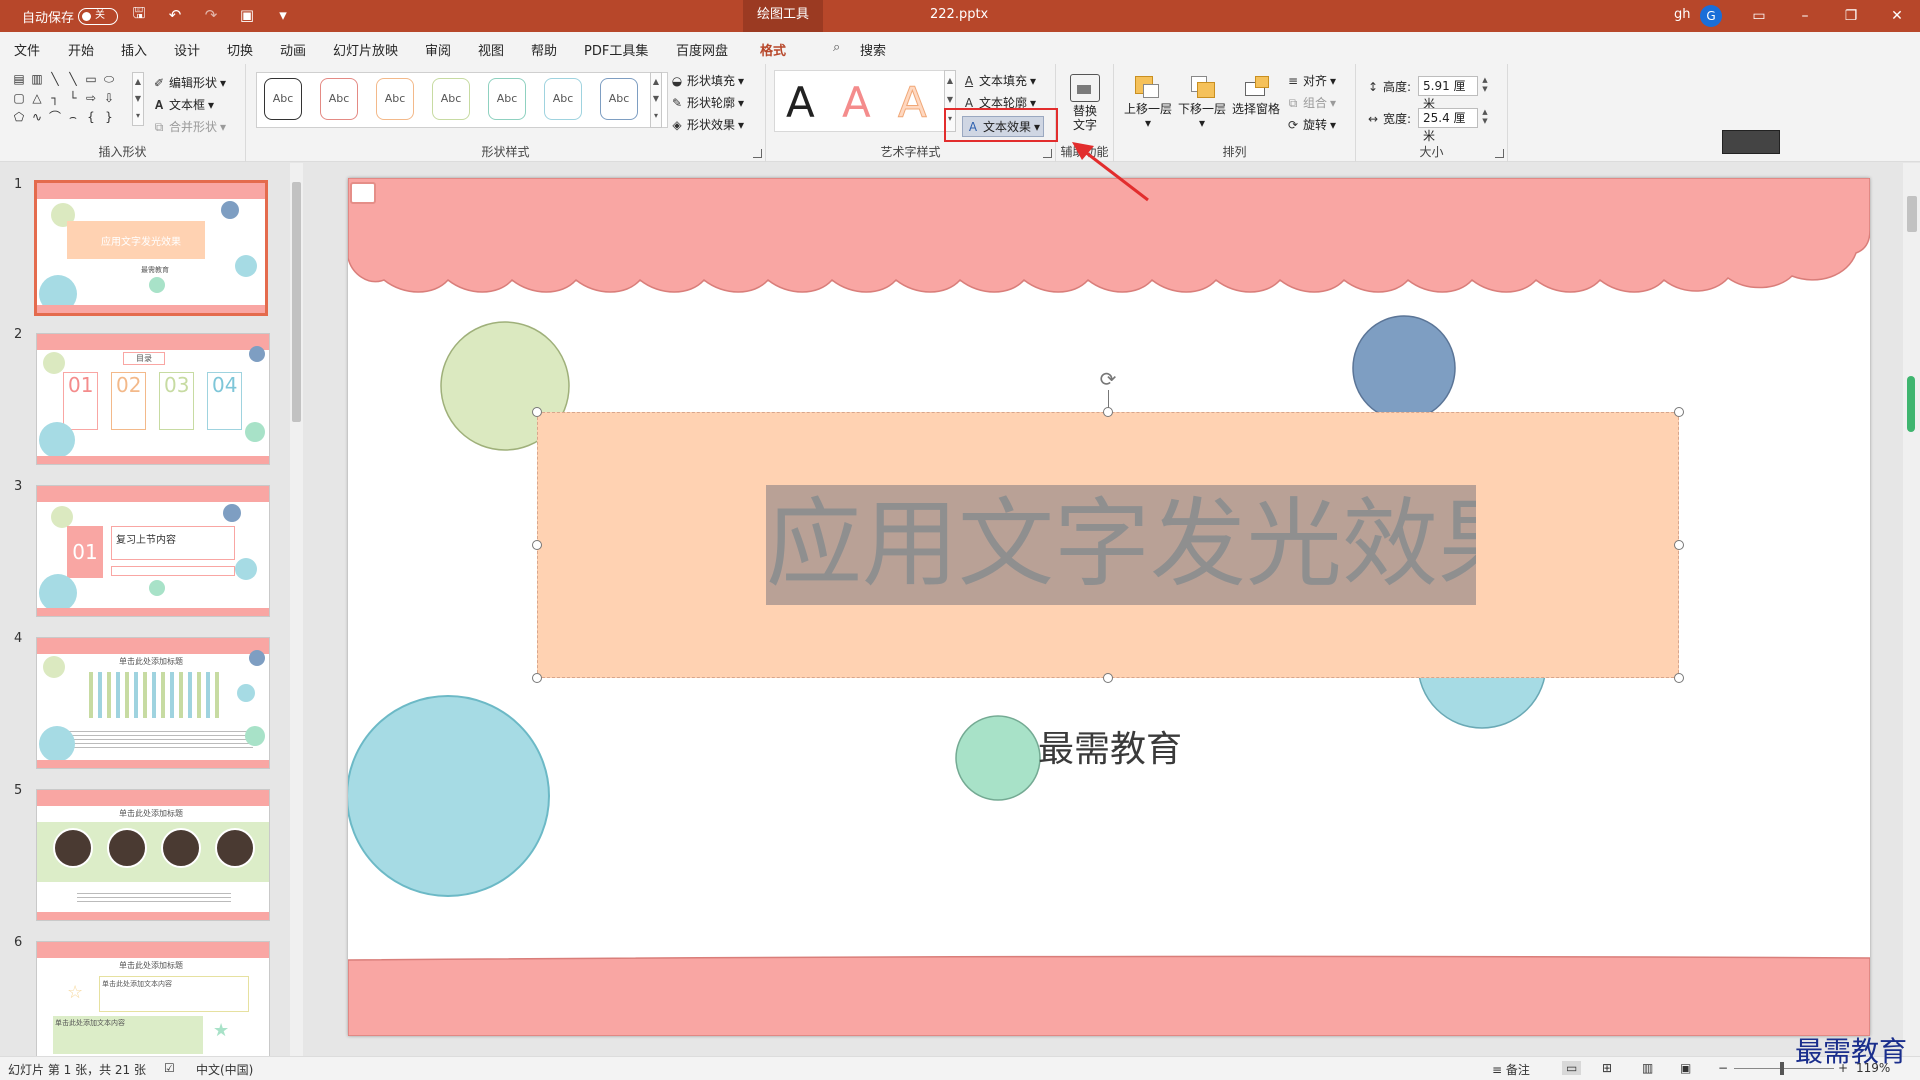  I want to click on textbox-shape-icon: ▤, so click(19, 79).